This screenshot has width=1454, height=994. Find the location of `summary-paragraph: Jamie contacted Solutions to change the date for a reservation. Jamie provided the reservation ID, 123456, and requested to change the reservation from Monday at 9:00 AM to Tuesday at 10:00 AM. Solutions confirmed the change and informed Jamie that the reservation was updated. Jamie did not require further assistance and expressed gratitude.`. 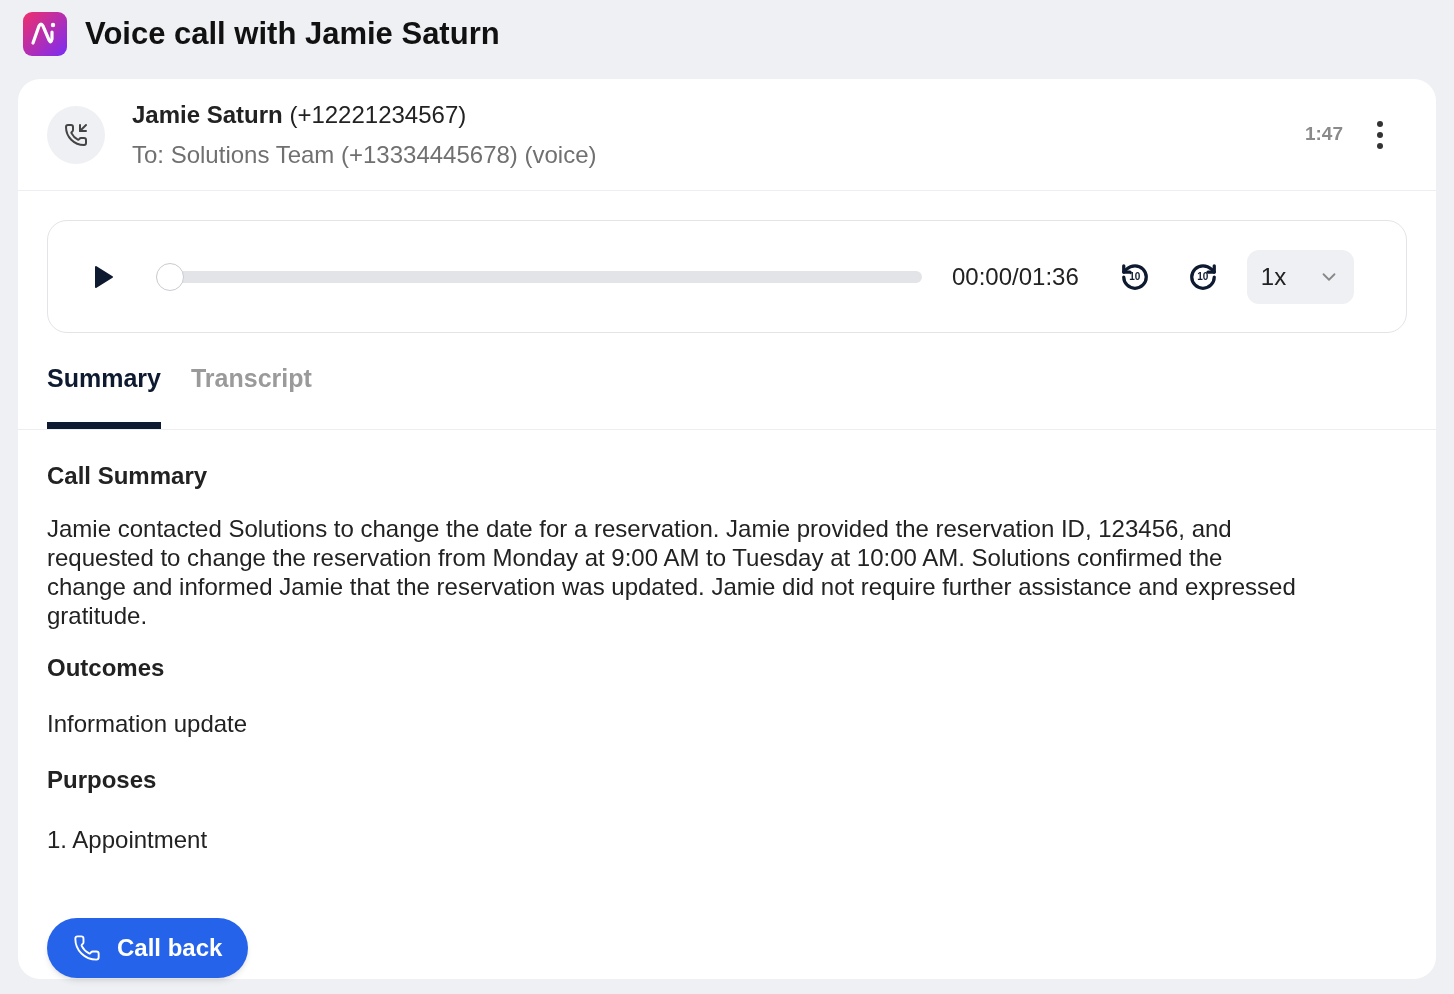

summary-paragraph: Jamie contacted Solutions to change the date for a reservation. Jamie provided the reservation ID, 123456, and requested to change the reservation from Monday at 9:00 AM to Tuesday at 10:00 AM. Solutions confirmed the change and informed Jamie that the reservation was updated. Jamie did not require further assistance and expressed gratitude. is located at coordinates (672, 571).